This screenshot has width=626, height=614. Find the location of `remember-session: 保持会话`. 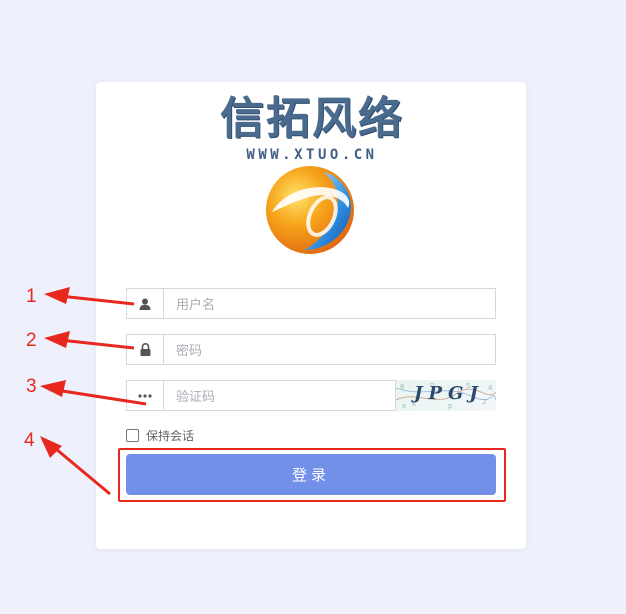

remember-session: 保持会话 is located at coordinates (160, 435).